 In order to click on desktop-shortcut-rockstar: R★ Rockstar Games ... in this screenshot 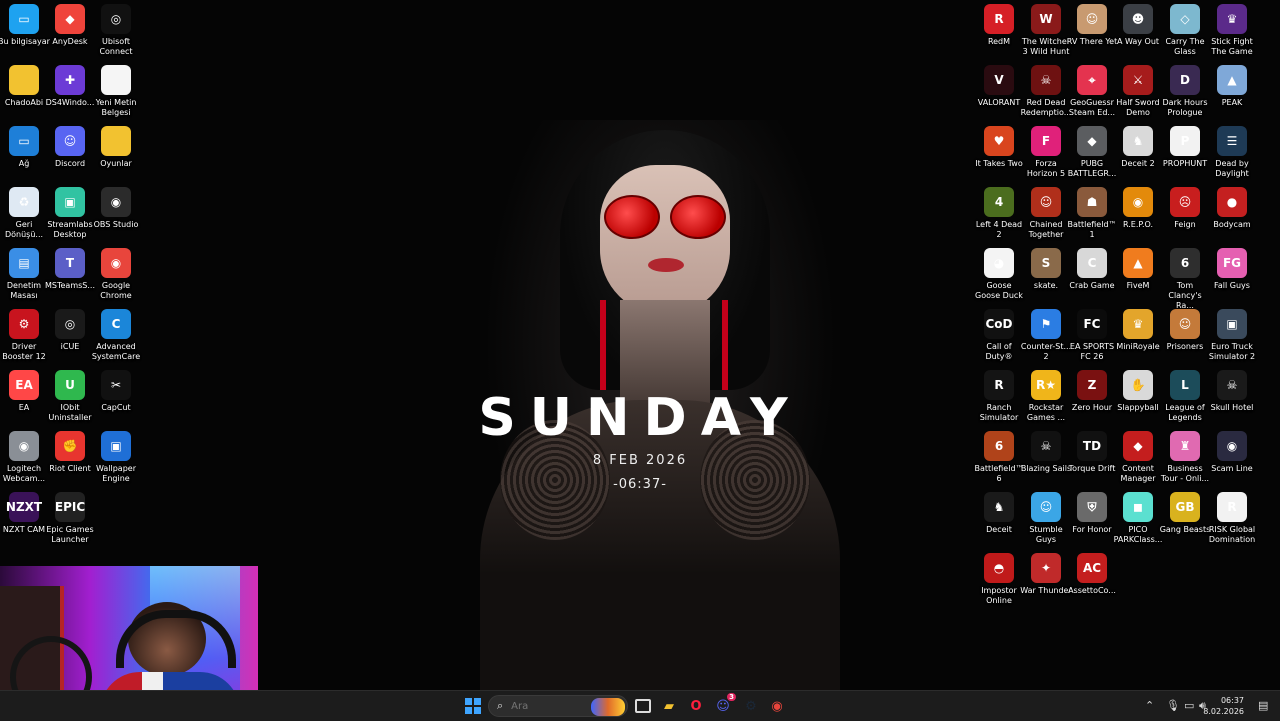, I will do `click(1046, 396)`.